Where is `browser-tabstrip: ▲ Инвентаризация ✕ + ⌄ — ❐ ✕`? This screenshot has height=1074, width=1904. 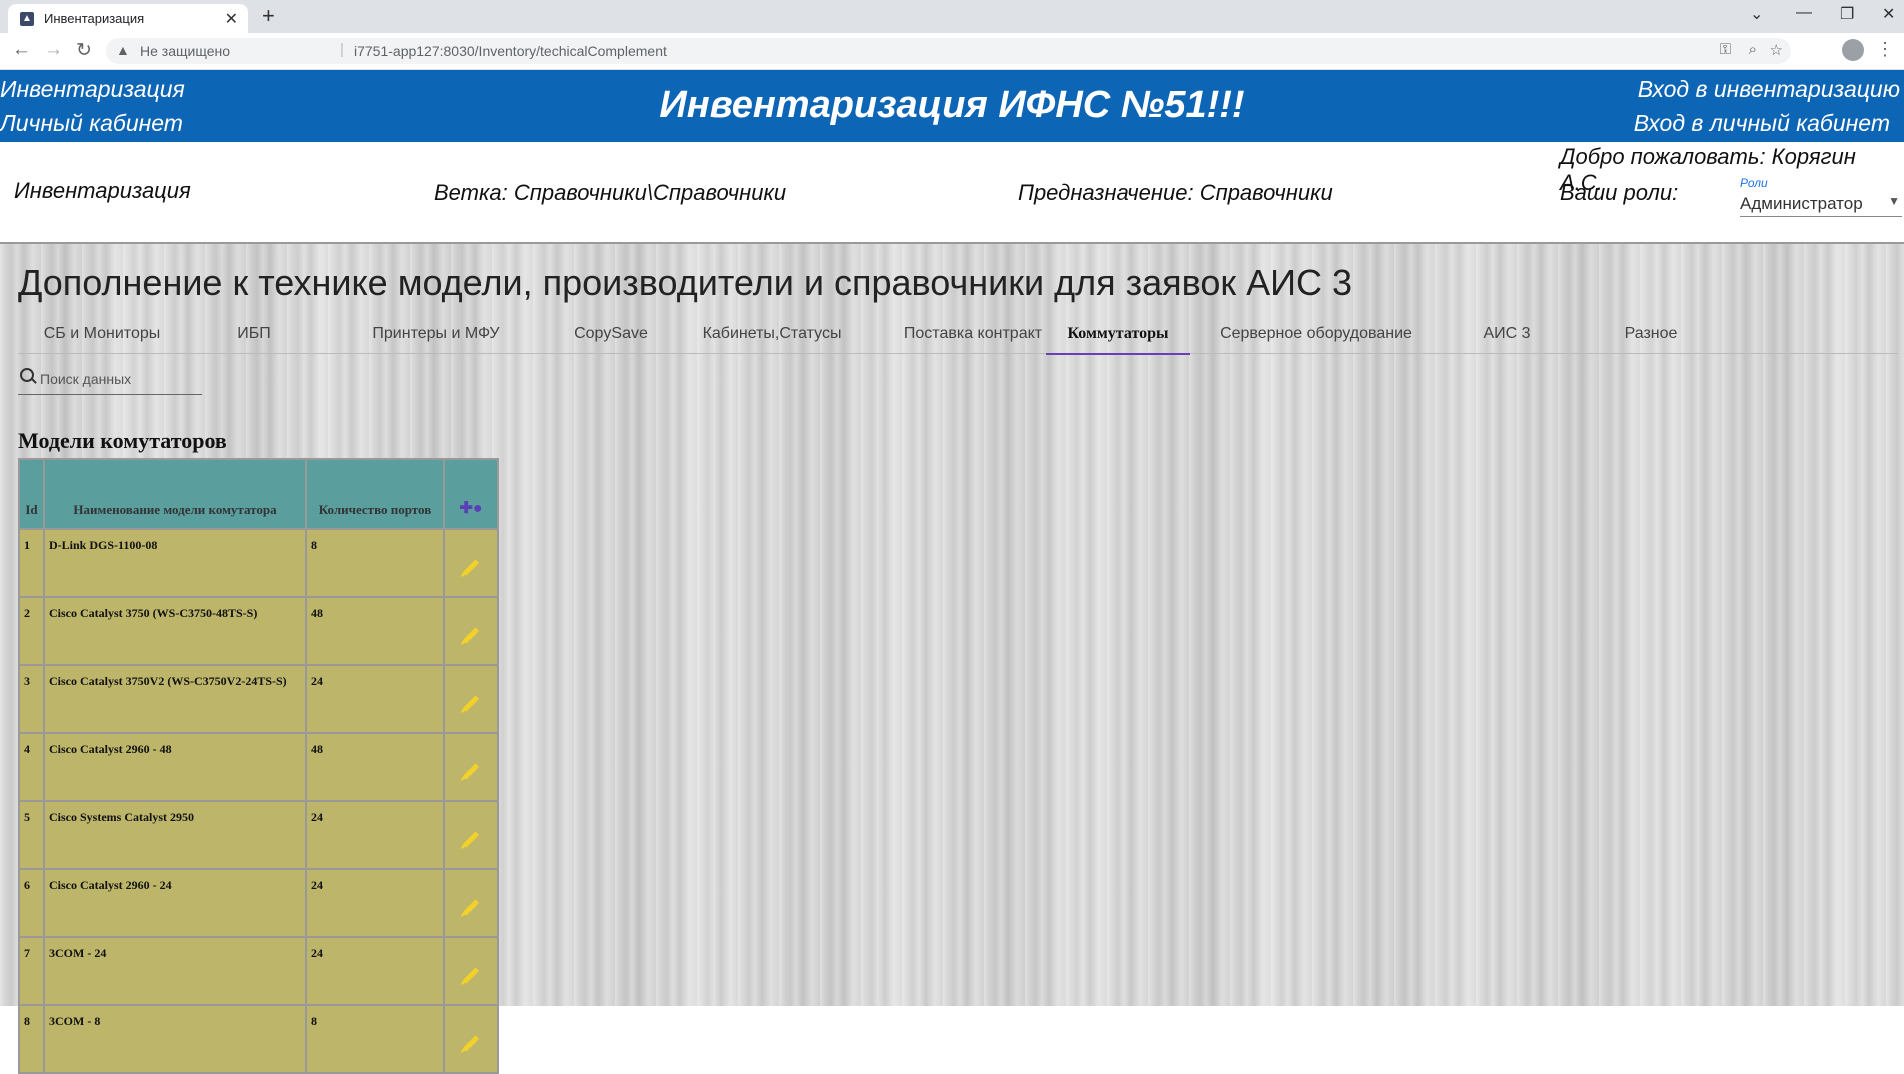
browser-tabstrip: ▲ Инвентаризация ✕ + ⌄ — ❐ ✕ is located at coordinates (952, 16).